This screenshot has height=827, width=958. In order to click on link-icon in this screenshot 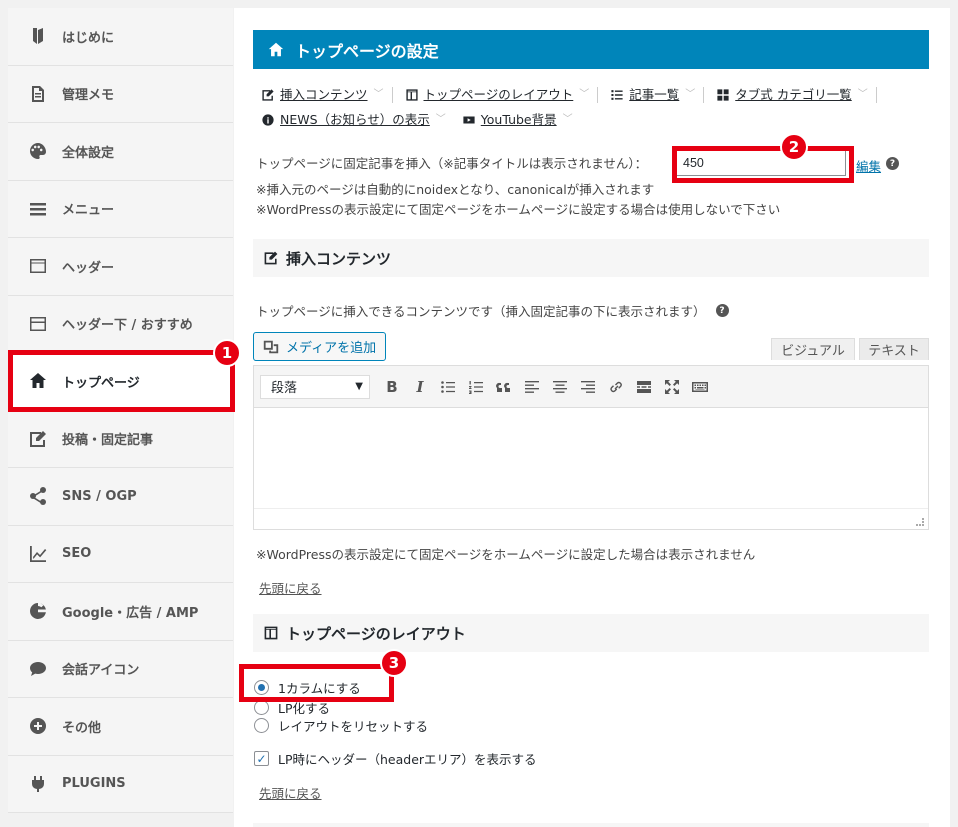, I will do `click(616, 386)`.